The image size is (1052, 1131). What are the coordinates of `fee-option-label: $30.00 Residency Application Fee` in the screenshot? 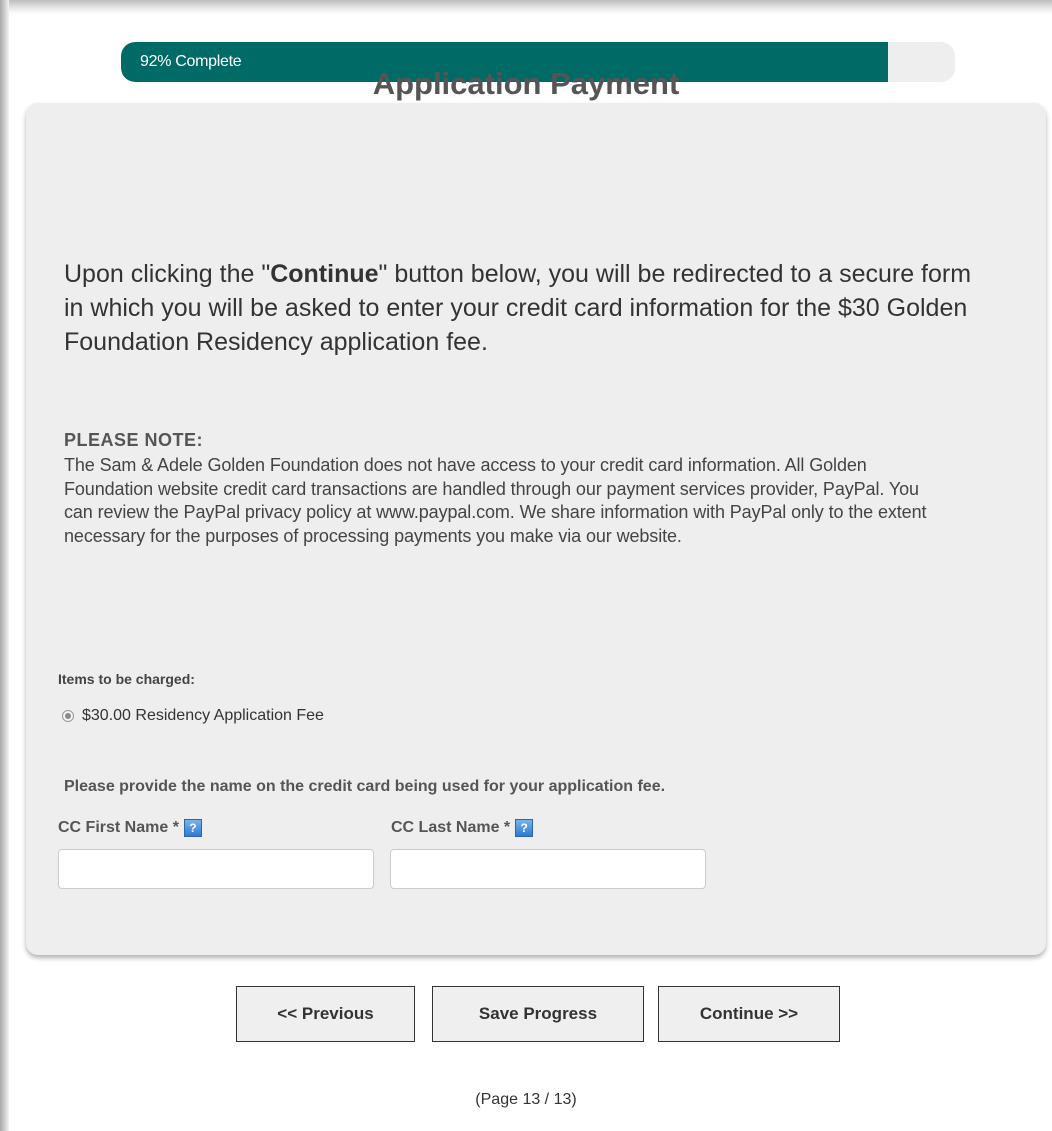 It's located at (203, 715).